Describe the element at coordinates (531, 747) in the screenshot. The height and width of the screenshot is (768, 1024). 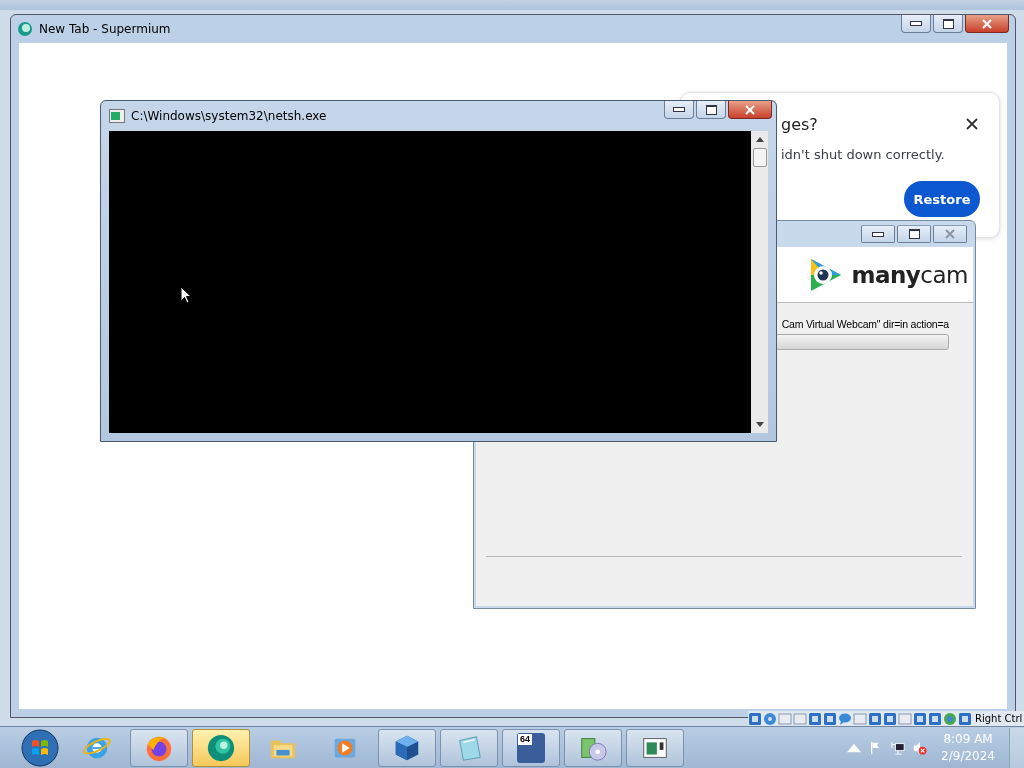
I see `taskbar-button: 64` at that location.